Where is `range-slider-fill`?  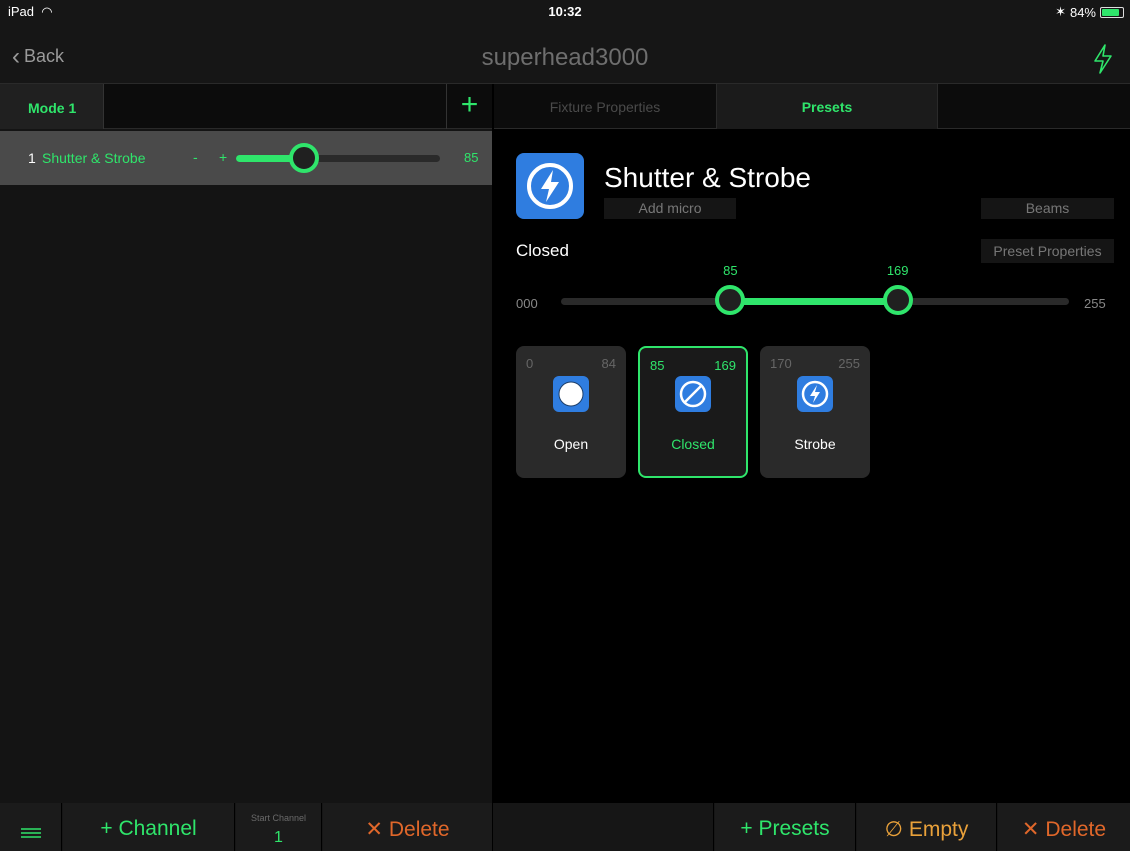
range-slider-fill is located at coordinates (814, 301).